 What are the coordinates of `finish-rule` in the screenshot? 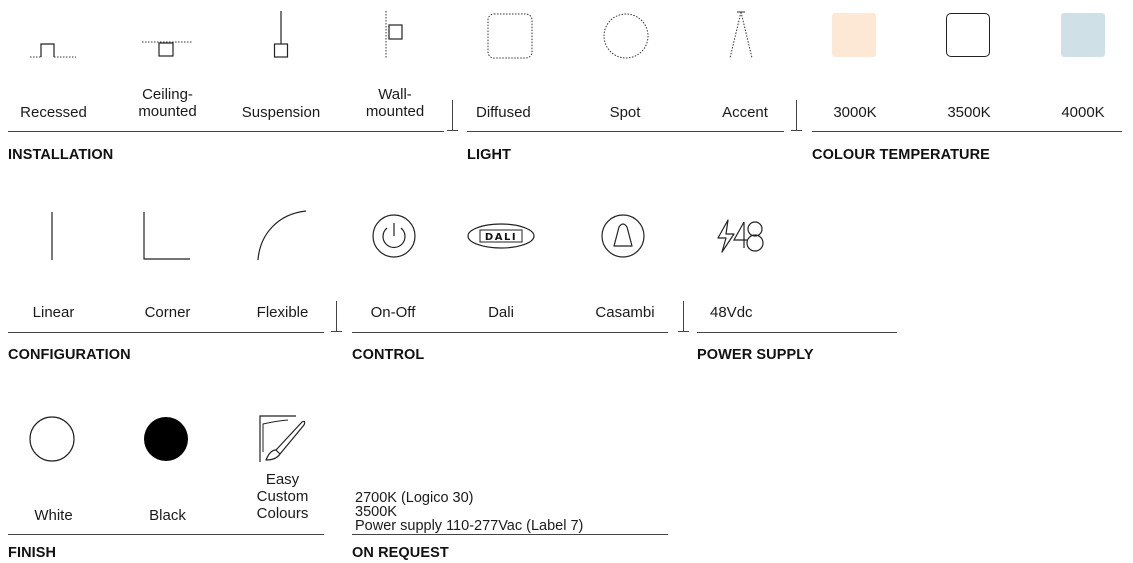 It's located at (166, 534).